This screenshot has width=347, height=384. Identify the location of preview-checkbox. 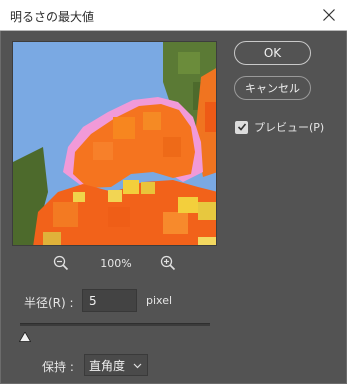
(241, 127).